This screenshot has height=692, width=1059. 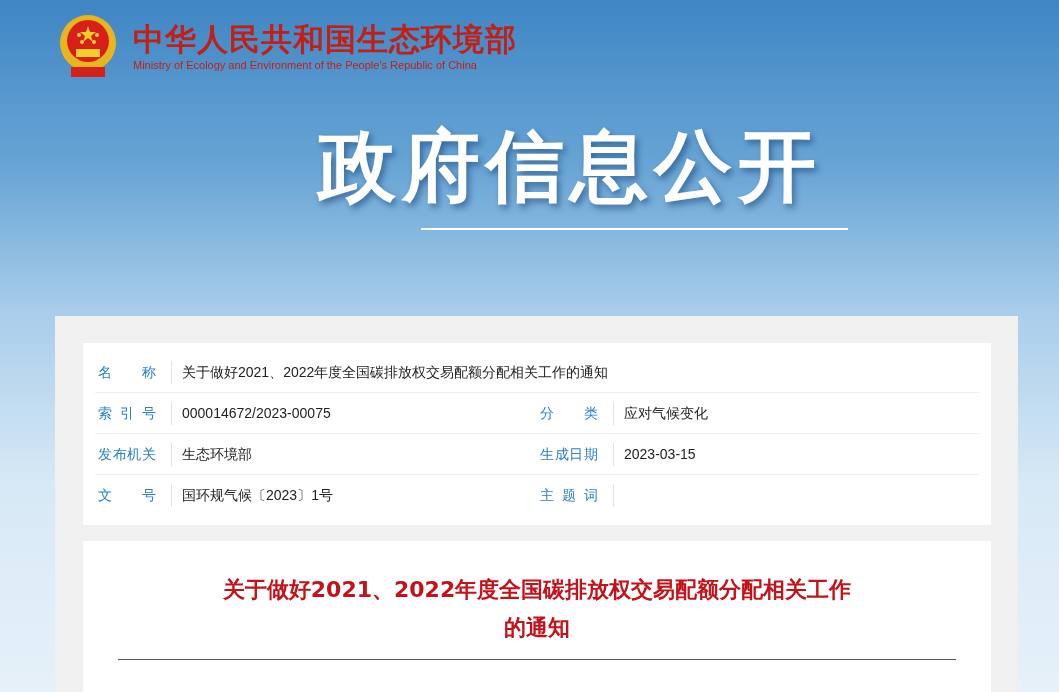 I want to click on field-label: 文号, so click(x=127, y=495).